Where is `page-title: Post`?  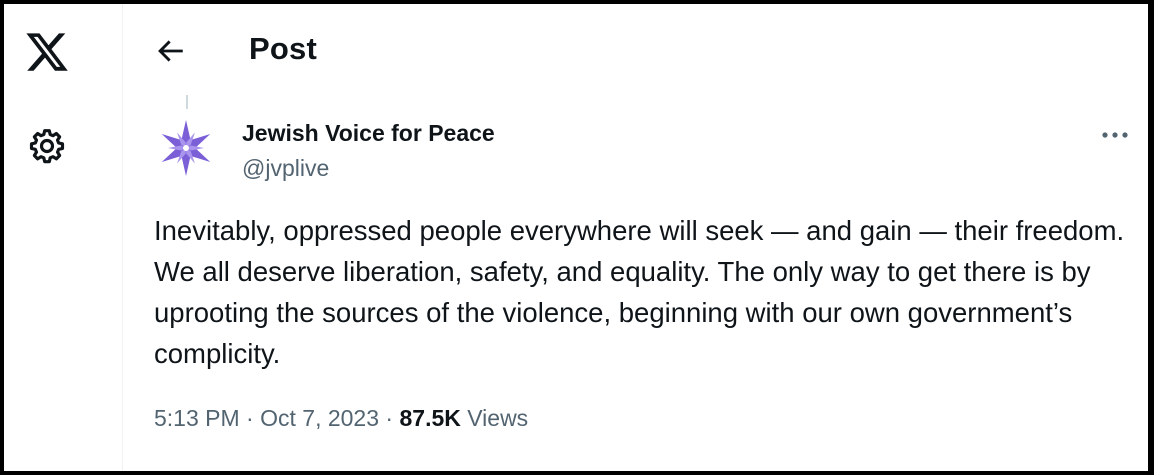
page-title: Post is located at coordinates (283, 48).